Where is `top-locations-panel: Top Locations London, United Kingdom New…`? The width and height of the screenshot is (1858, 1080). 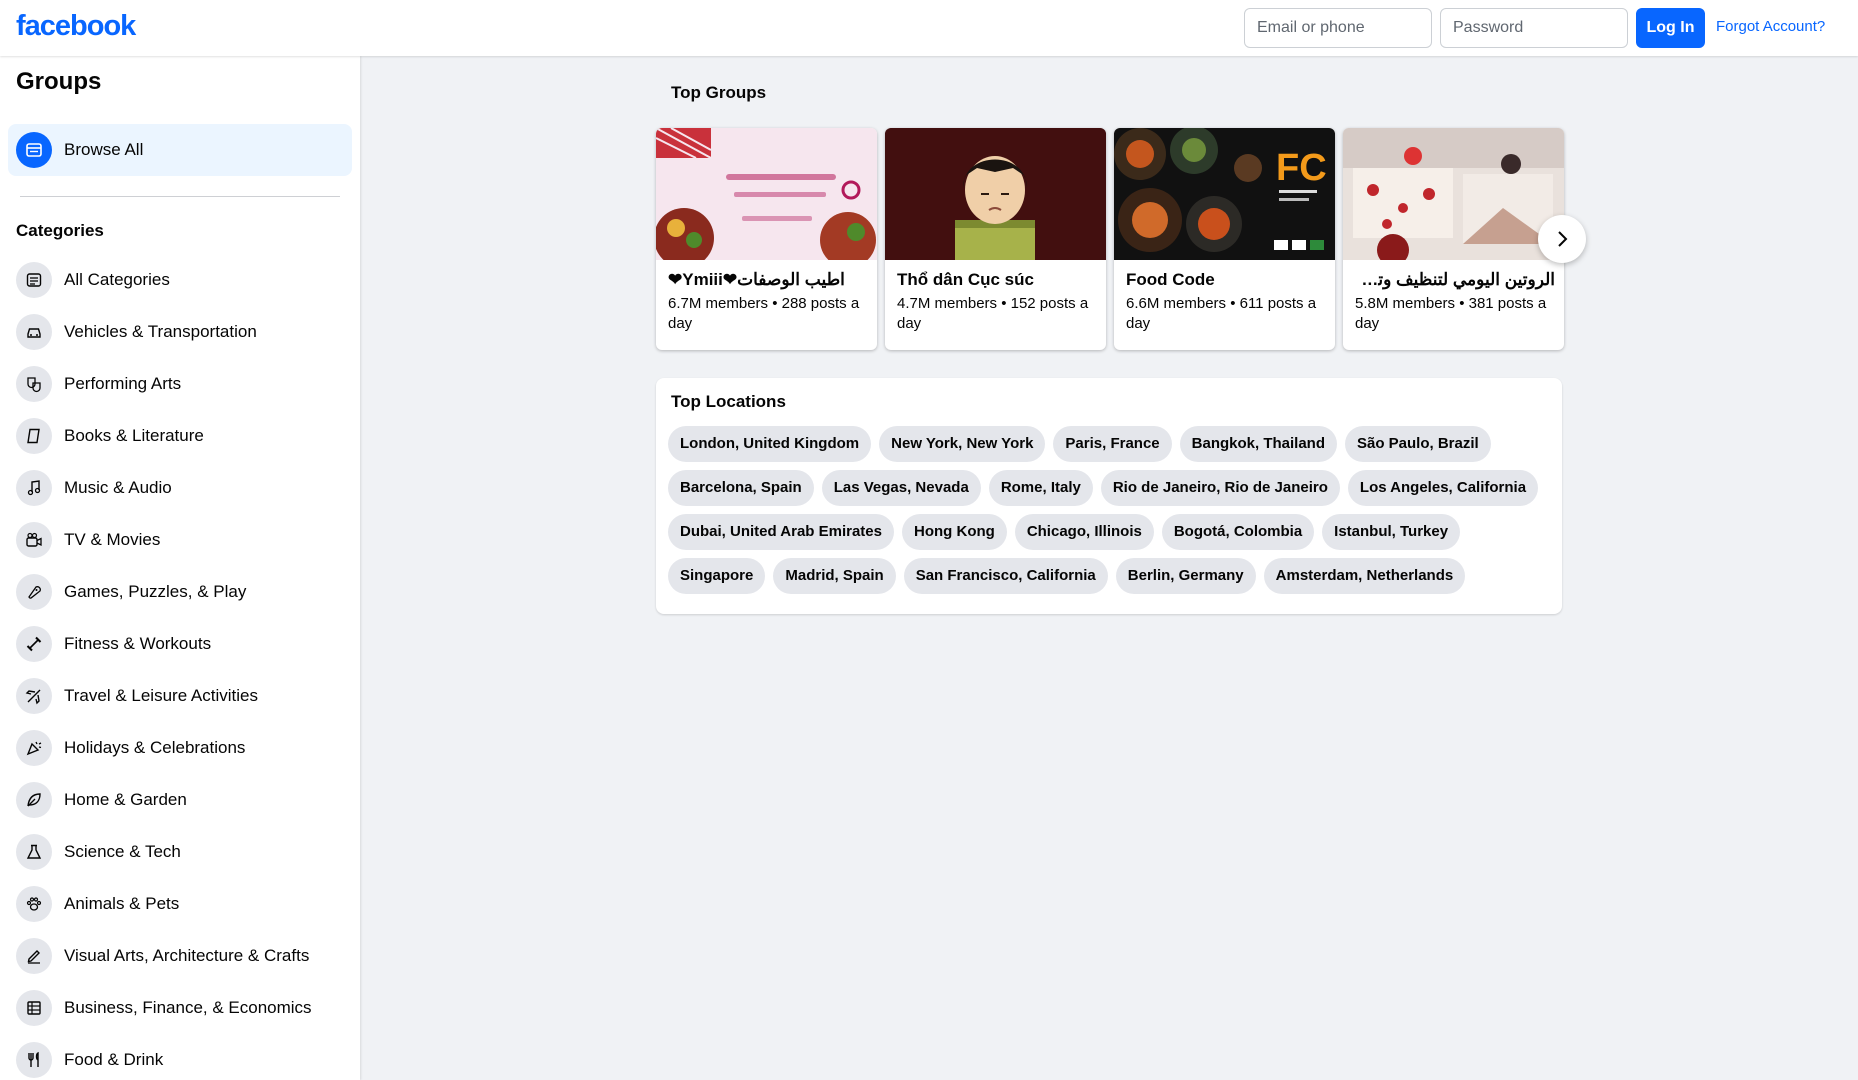
top-locations-panel: Top Locations London, United Kingdom New… is located at coordinates (1109, 496).